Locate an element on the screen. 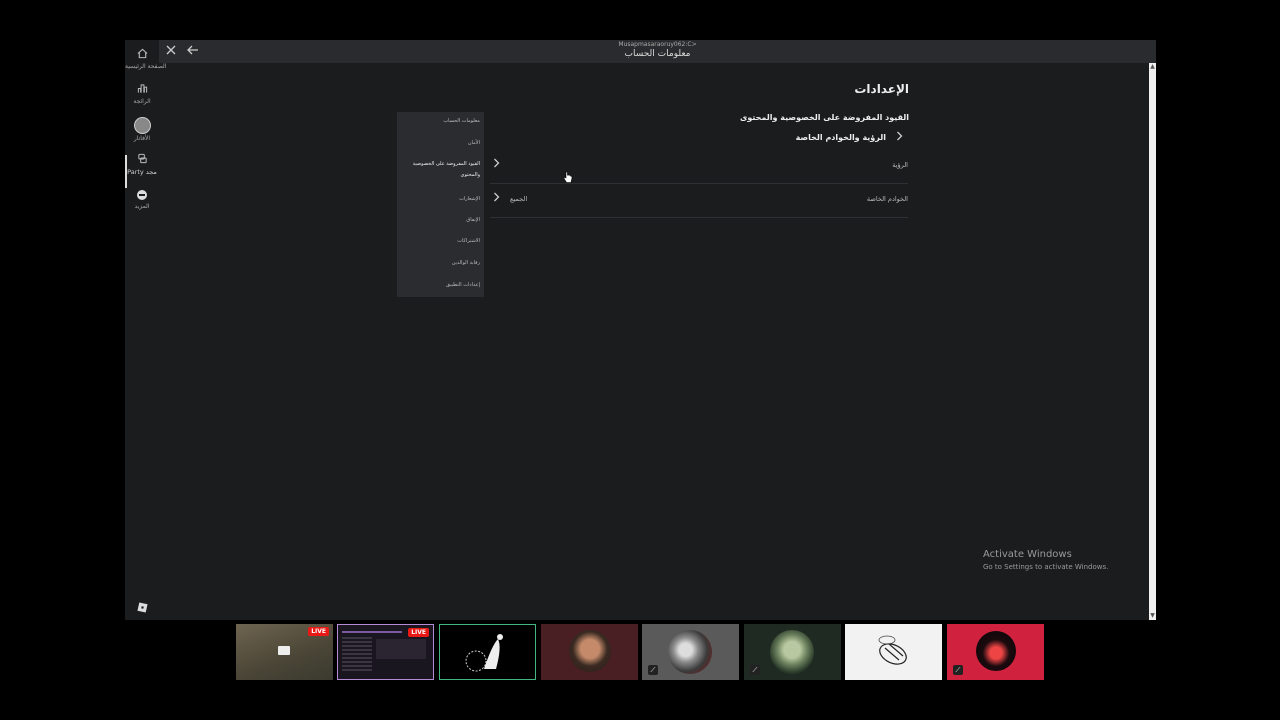 This screenshot has height=720, width=1280. rail-more-label: المزيد is located at coordinates (142, 206).